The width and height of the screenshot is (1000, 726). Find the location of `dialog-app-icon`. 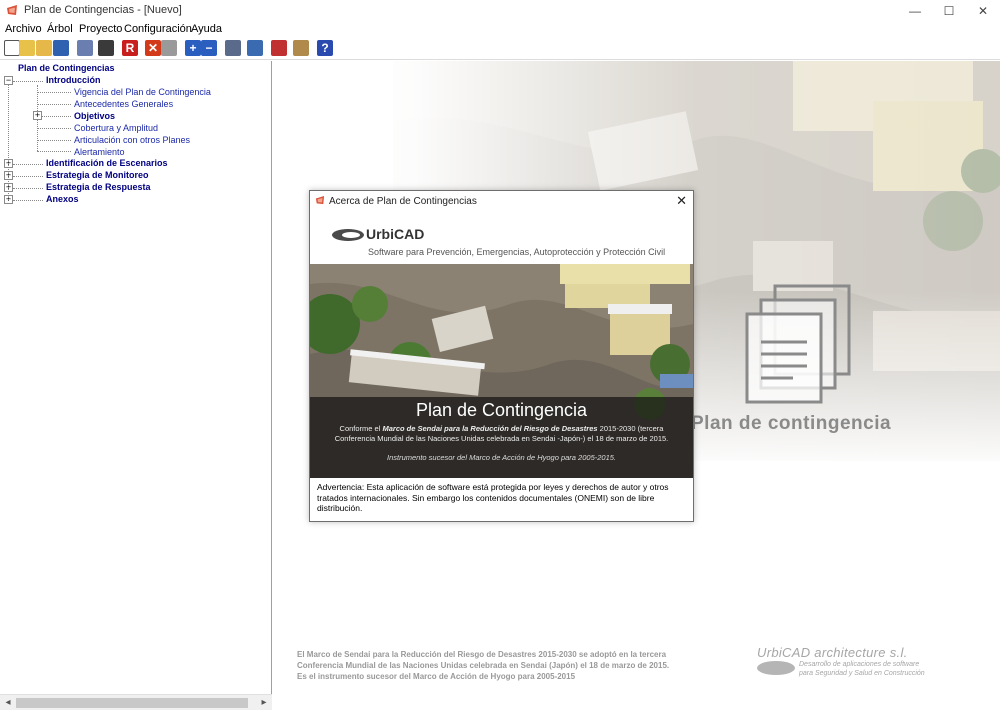

dialog-app-icon is located at coordinates (320, 200).